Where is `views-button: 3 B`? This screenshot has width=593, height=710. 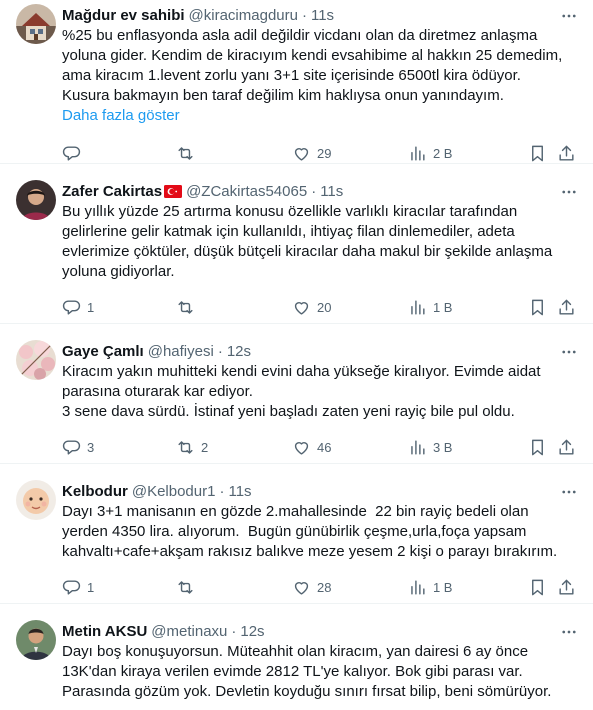 views-button: 3 B is located at coordinates (468, 447).